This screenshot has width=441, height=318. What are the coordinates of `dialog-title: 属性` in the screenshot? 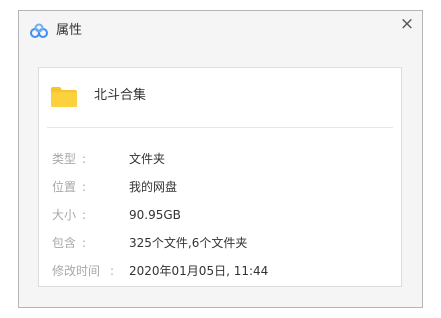 It's located at (69, 30).